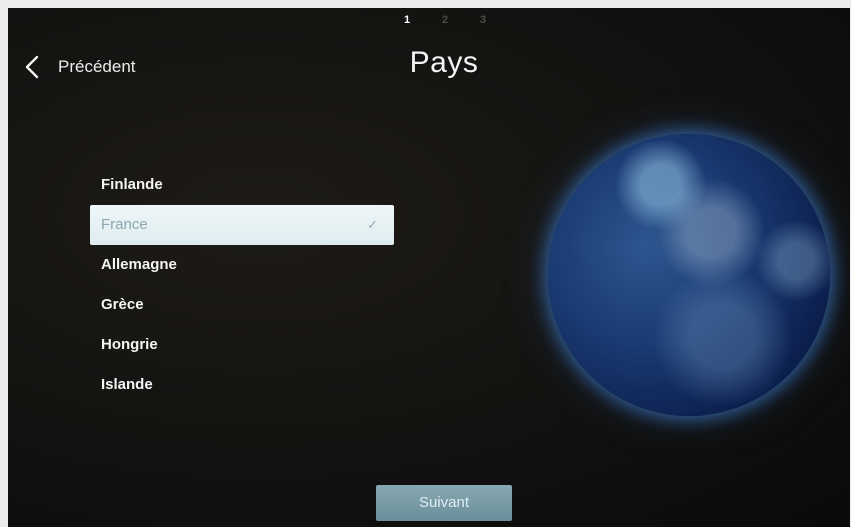 The image size is (851, 527). What do you see at coordinates (132, 184) in the screenshot?
I see `country-label: Finlande` at bounding box center [132, 184].